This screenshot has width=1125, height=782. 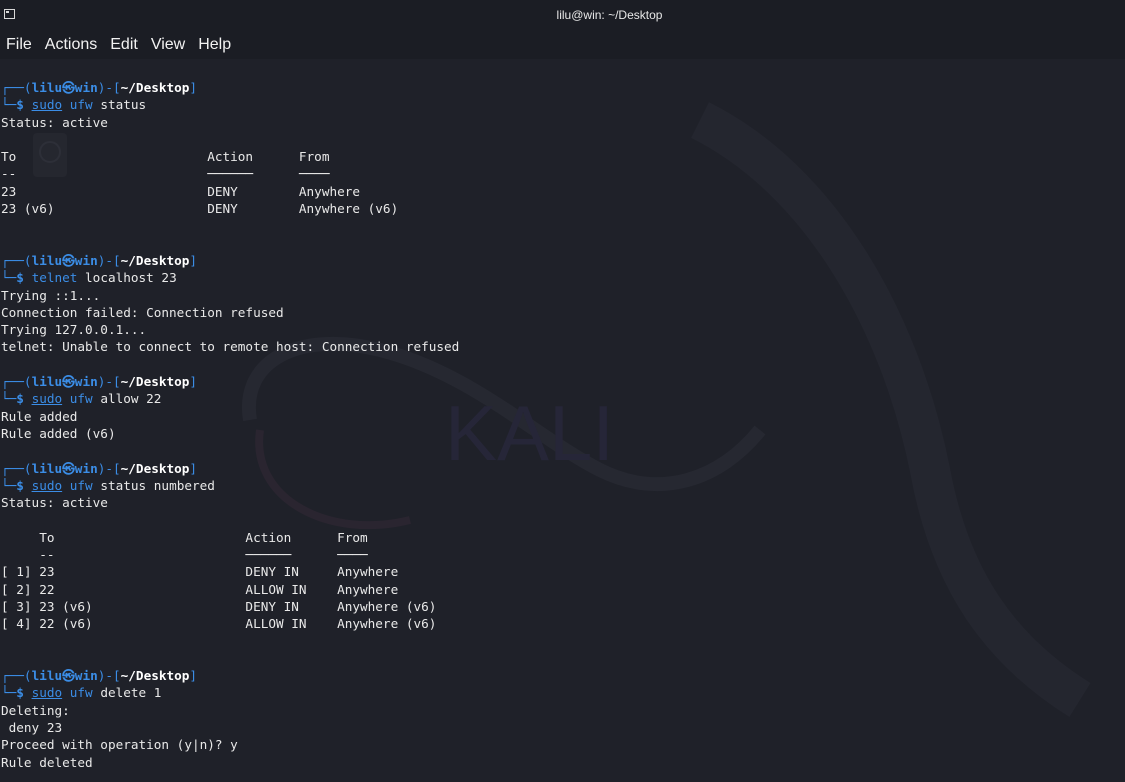 I want to click on command-line: └─$ sudo ufw status numbered, so click(x=561, y=485).